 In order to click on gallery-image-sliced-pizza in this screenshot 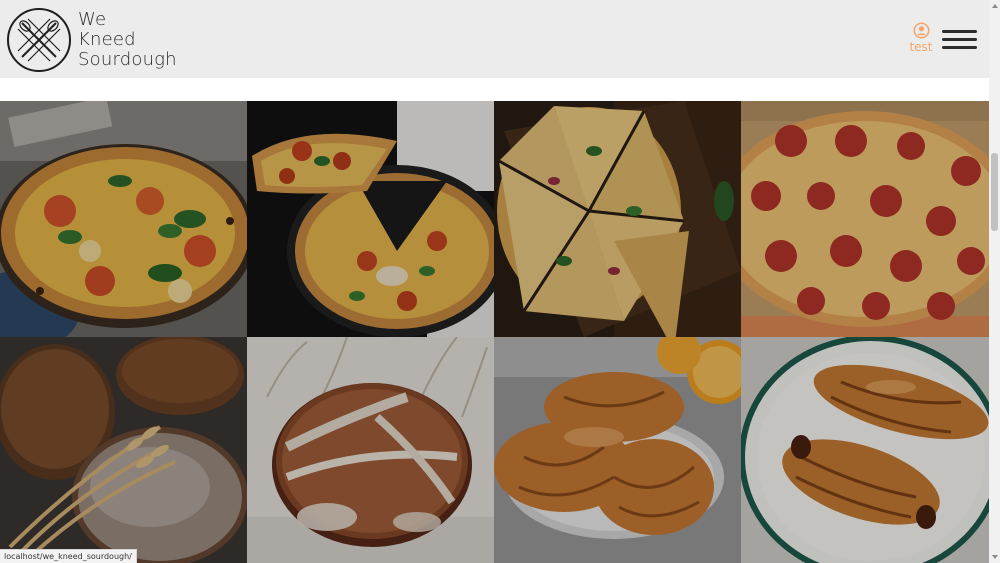, I will do `click(617, 219)`.